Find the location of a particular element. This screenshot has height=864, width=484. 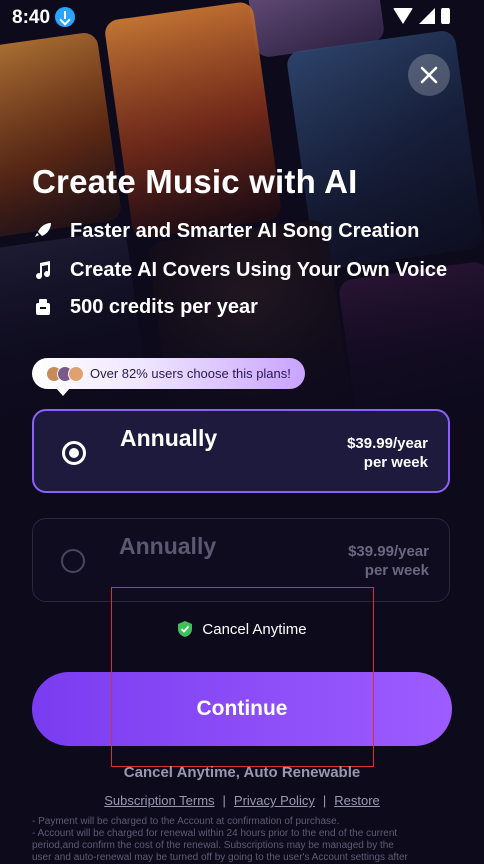

credits-icon is located at coordinates (43, 307).